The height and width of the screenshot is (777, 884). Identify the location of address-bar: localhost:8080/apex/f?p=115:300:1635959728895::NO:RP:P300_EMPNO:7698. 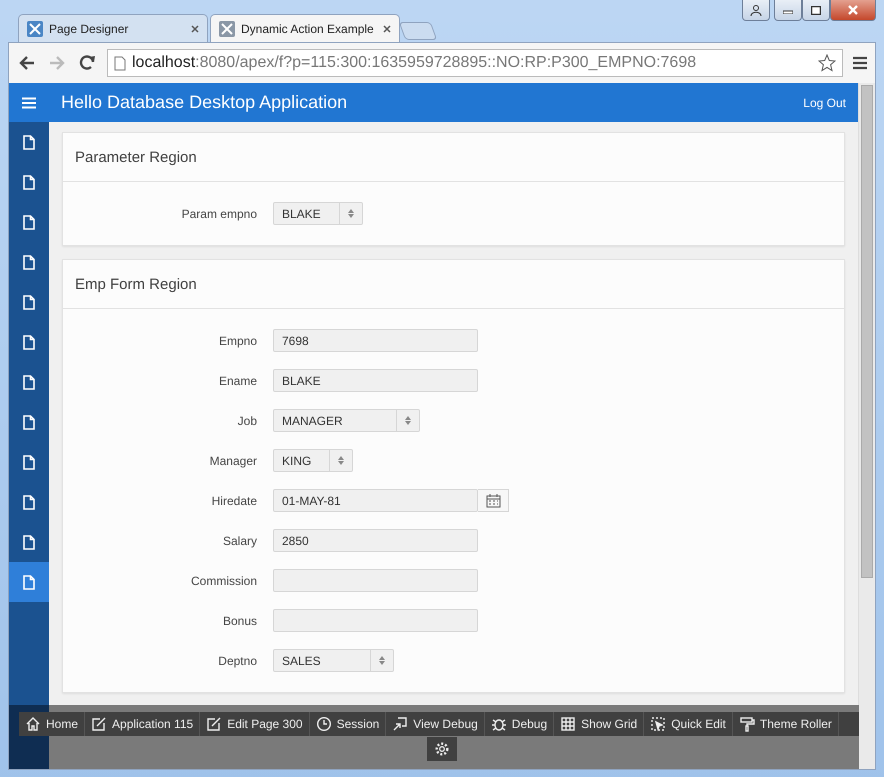
(475, 63).